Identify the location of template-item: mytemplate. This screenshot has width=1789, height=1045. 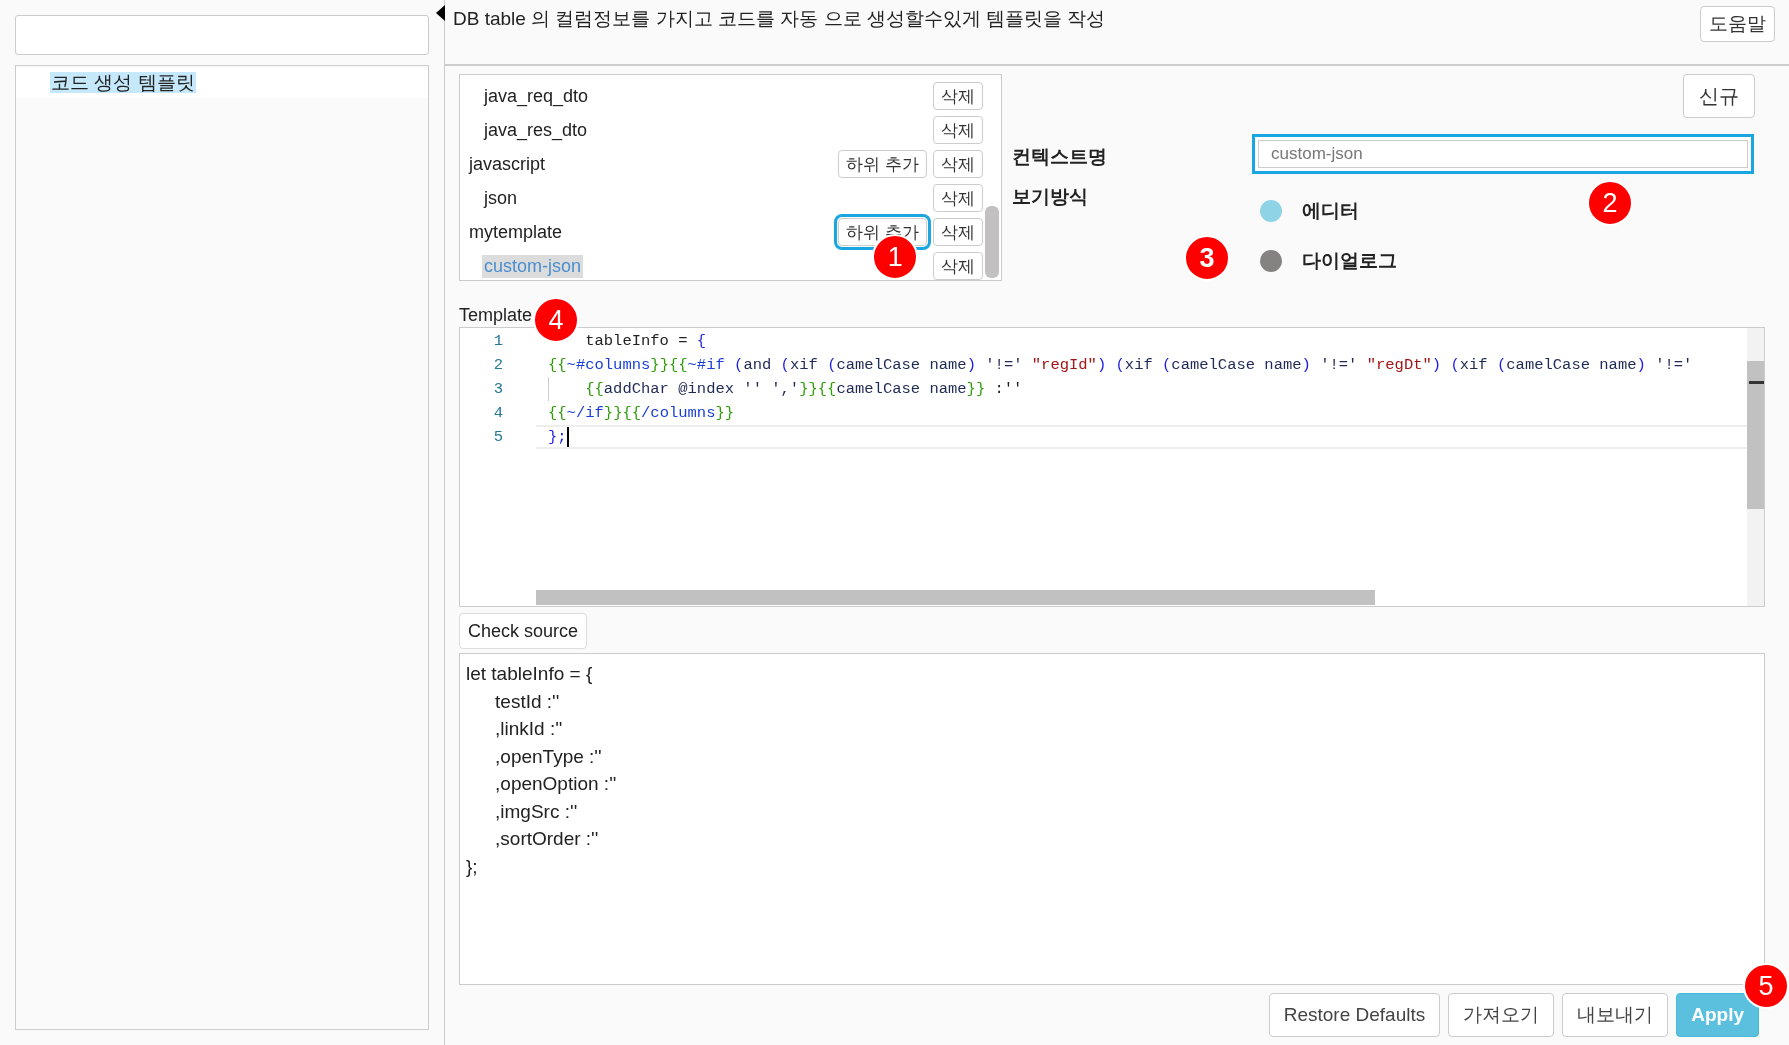
(516, 232).